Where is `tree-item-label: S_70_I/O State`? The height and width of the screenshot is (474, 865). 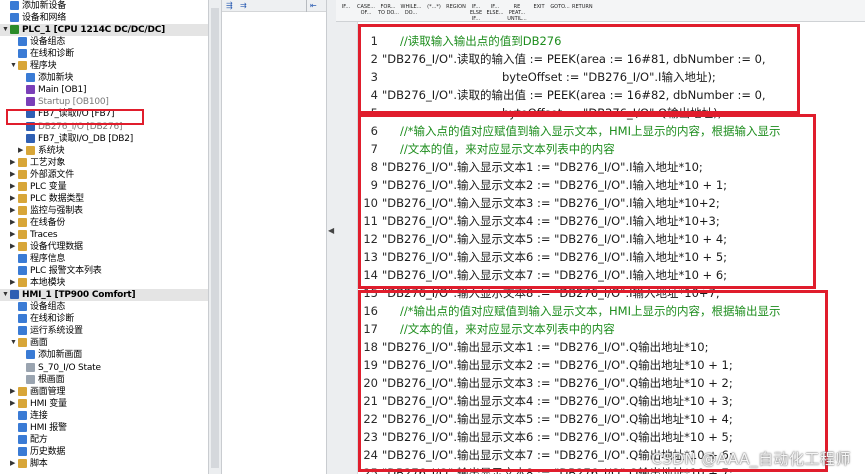
tree-item-label: S_70_I/O State is located at coordinates (69, 367).